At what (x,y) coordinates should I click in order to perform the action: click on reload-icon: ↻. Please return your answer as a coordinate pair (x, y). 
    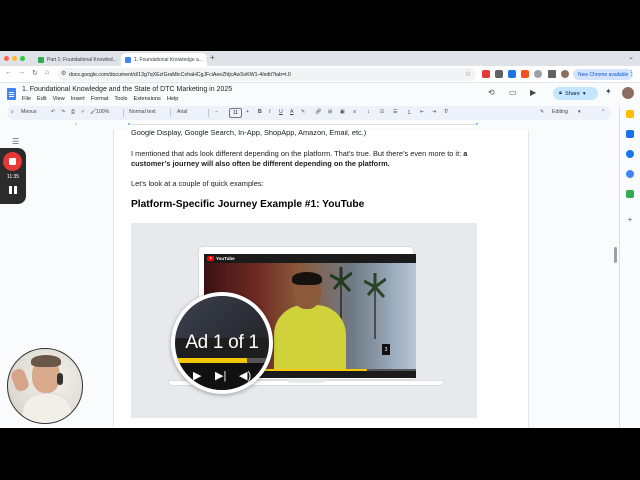
    Looking at the image, I should click on (35, 73).